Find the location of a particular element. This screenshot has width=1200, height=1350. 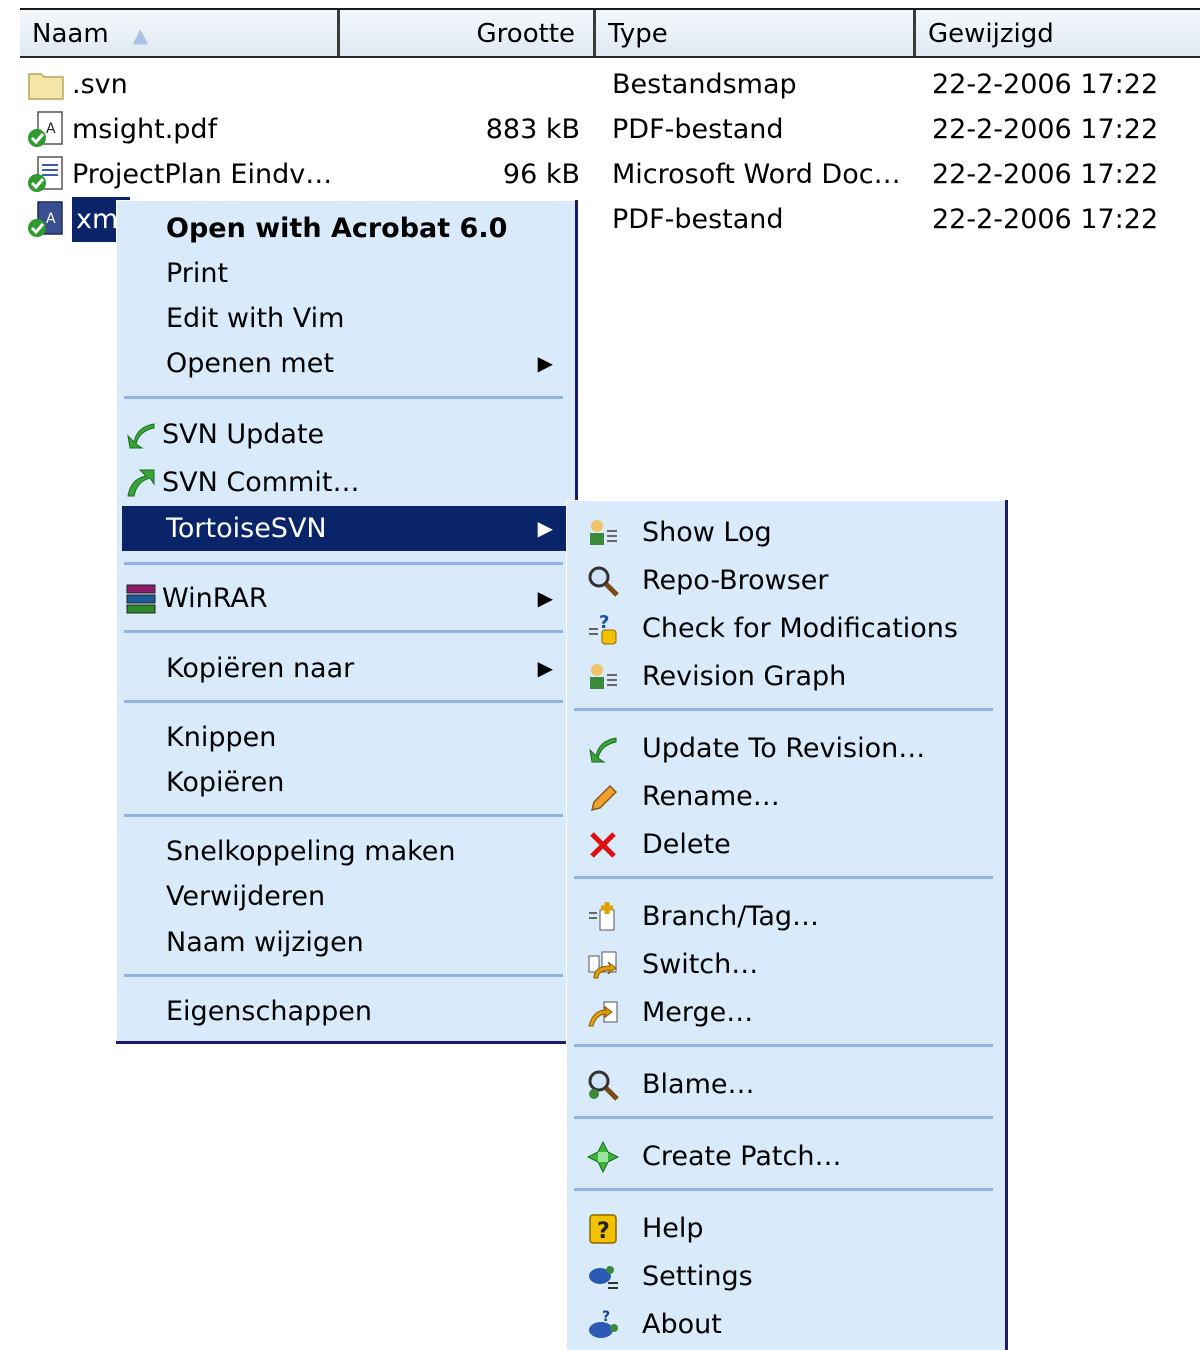

menu-item-help: ? Help is located at coordinates (785, 1228).